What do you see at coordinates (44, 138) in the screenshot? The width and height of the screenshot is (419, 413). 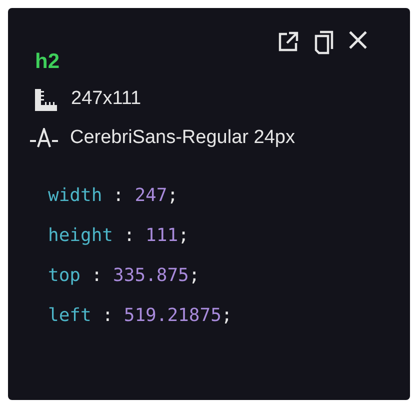 I see `font-icon` at bounding box center [44, 138].